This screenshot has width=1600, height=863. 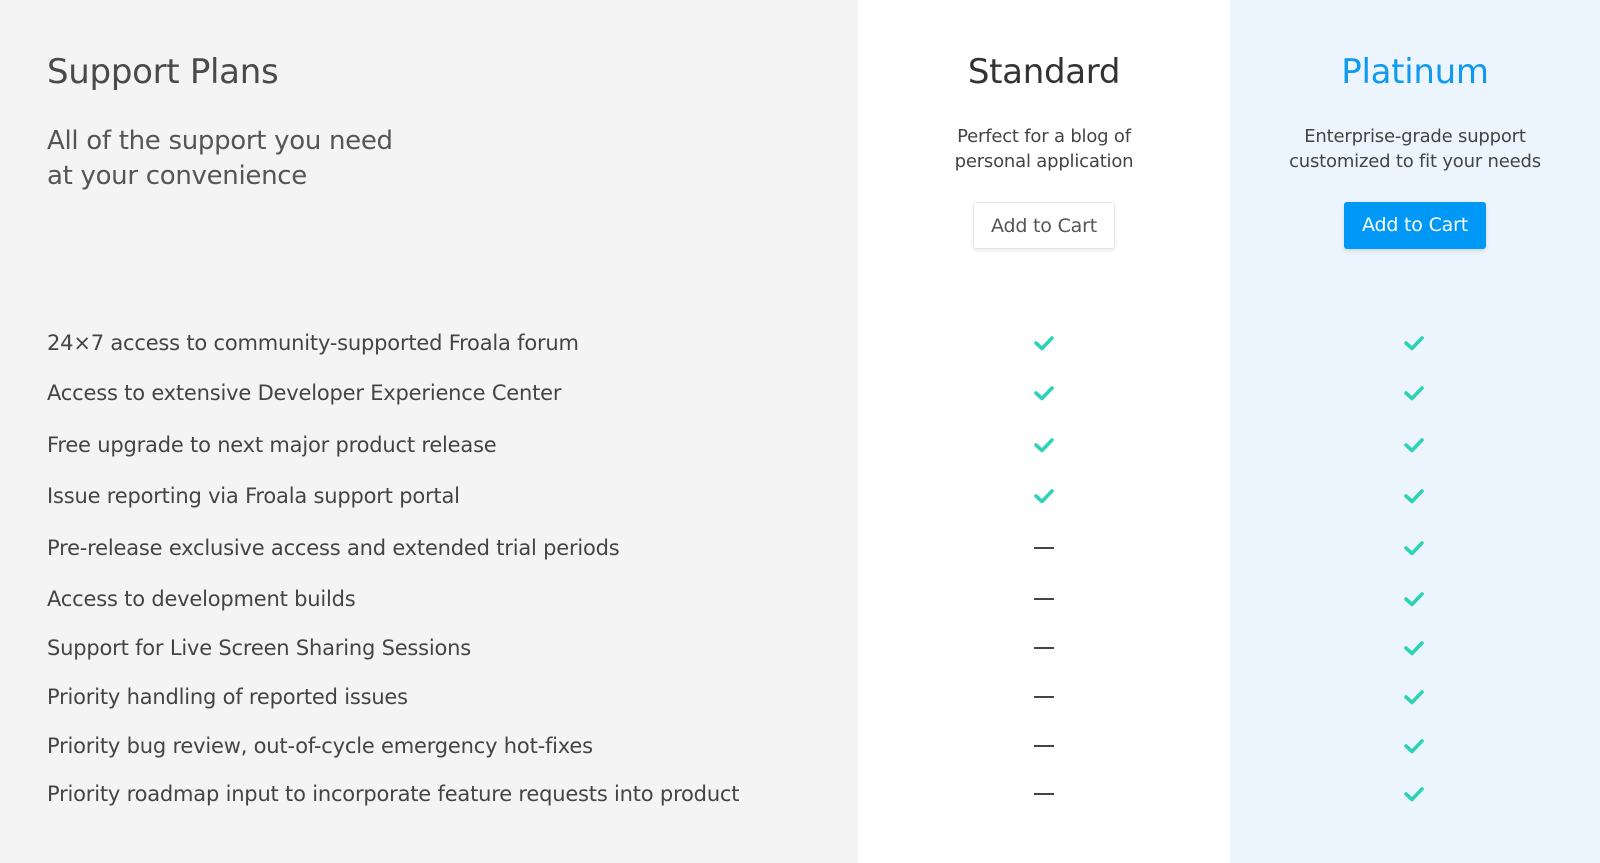 What do you see at coordinates (1044, 225) in the screenshot?
I see `add-to-cart-standard-button: Add to Cart` at bounding box center [1044, 225].